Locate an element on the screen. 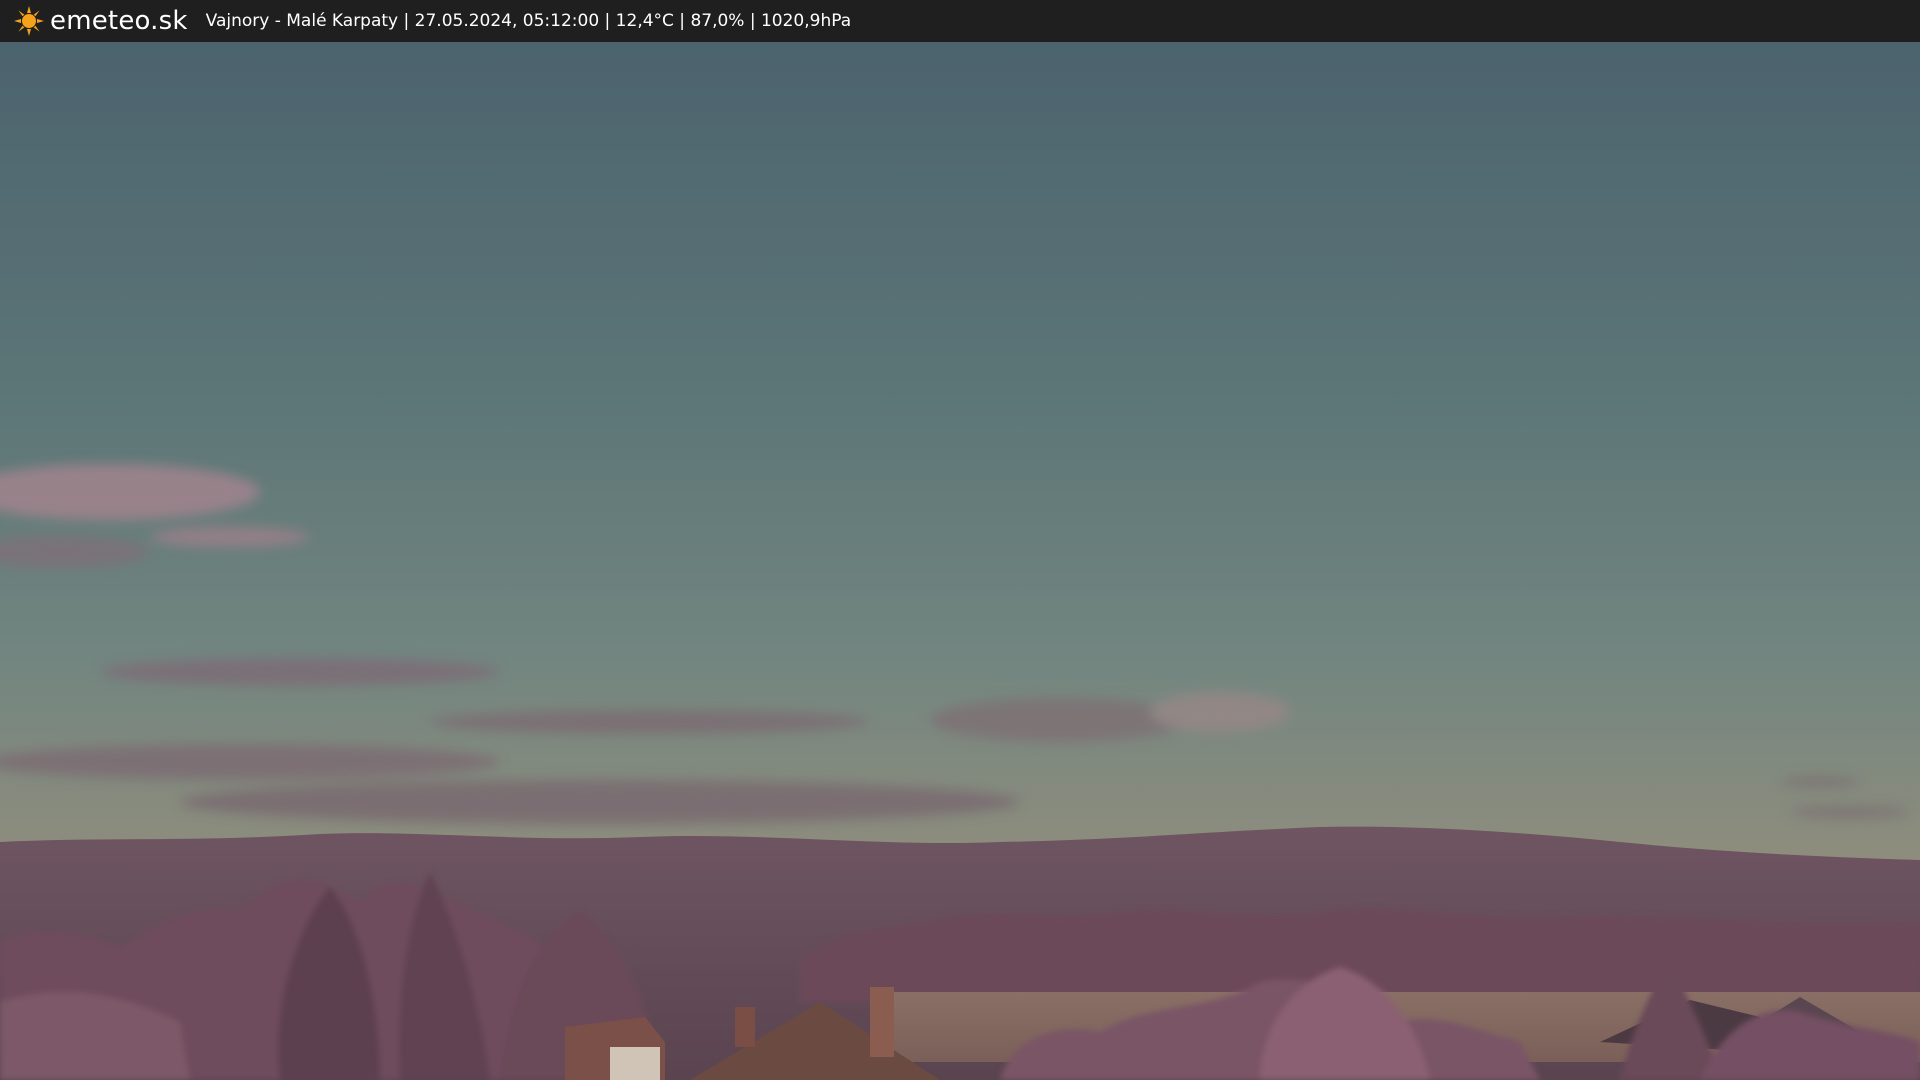 The height and width of the screenshot is (1080, 1920). site-logo-text: emeteo.sk is located at coordinates (119, 21).